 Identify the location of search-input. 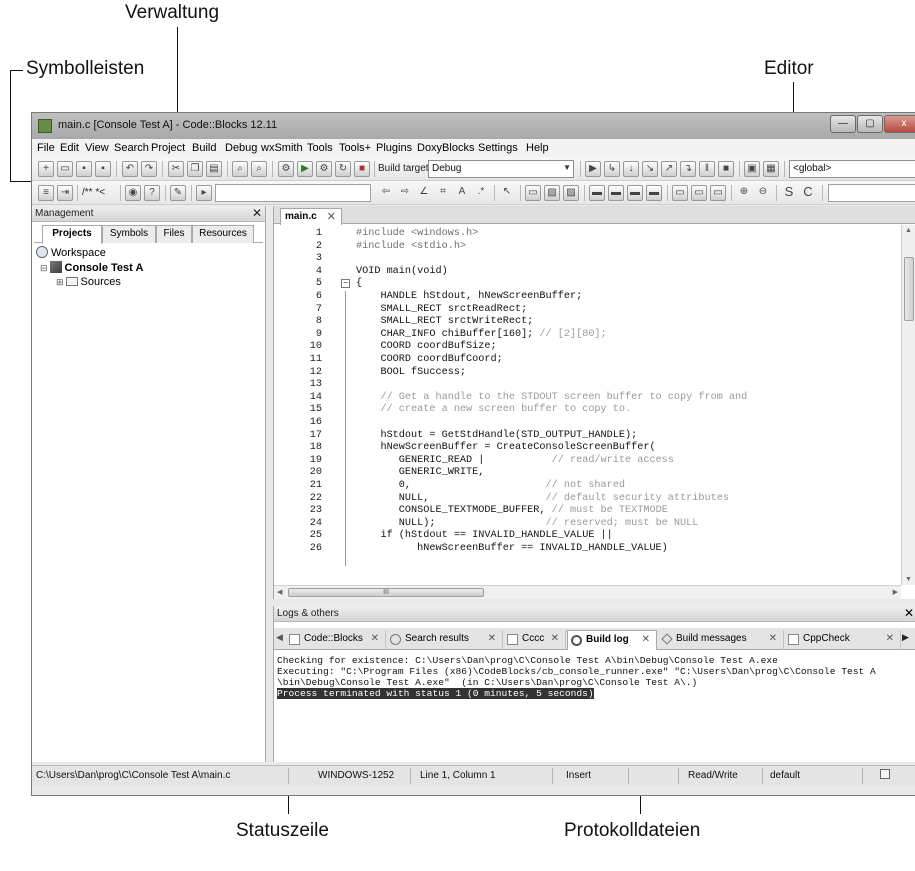
(293, 193).